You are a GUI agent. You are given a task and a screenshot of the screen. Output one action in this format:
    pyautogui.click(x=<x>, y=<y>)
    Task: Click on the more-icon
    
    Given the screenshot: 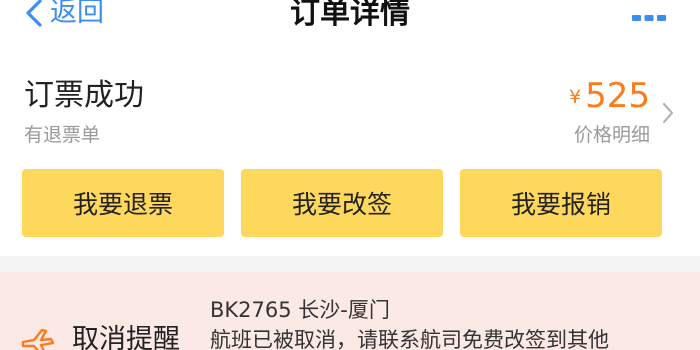 What is the action you would take?
    pyautogui.click(x=649, y=18)
    